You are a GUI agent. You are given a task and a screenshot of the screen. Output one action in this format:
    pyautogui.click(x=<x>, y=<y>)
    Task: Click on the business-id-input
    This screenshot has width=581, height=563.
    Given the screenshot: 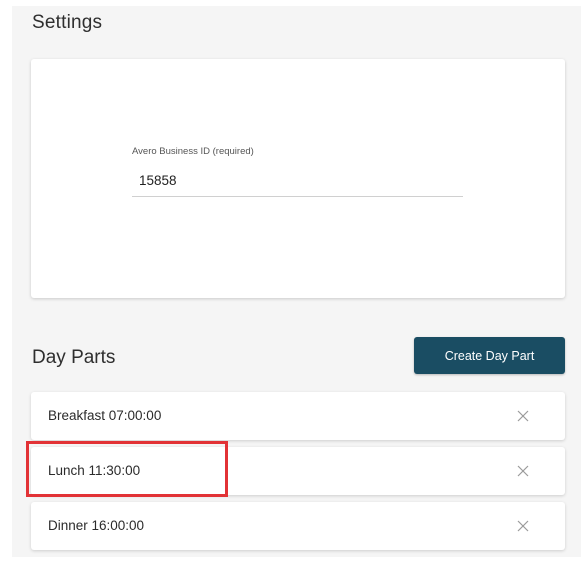 What is the action you would take?
    pyautogui.click(x=297, y=181)
    